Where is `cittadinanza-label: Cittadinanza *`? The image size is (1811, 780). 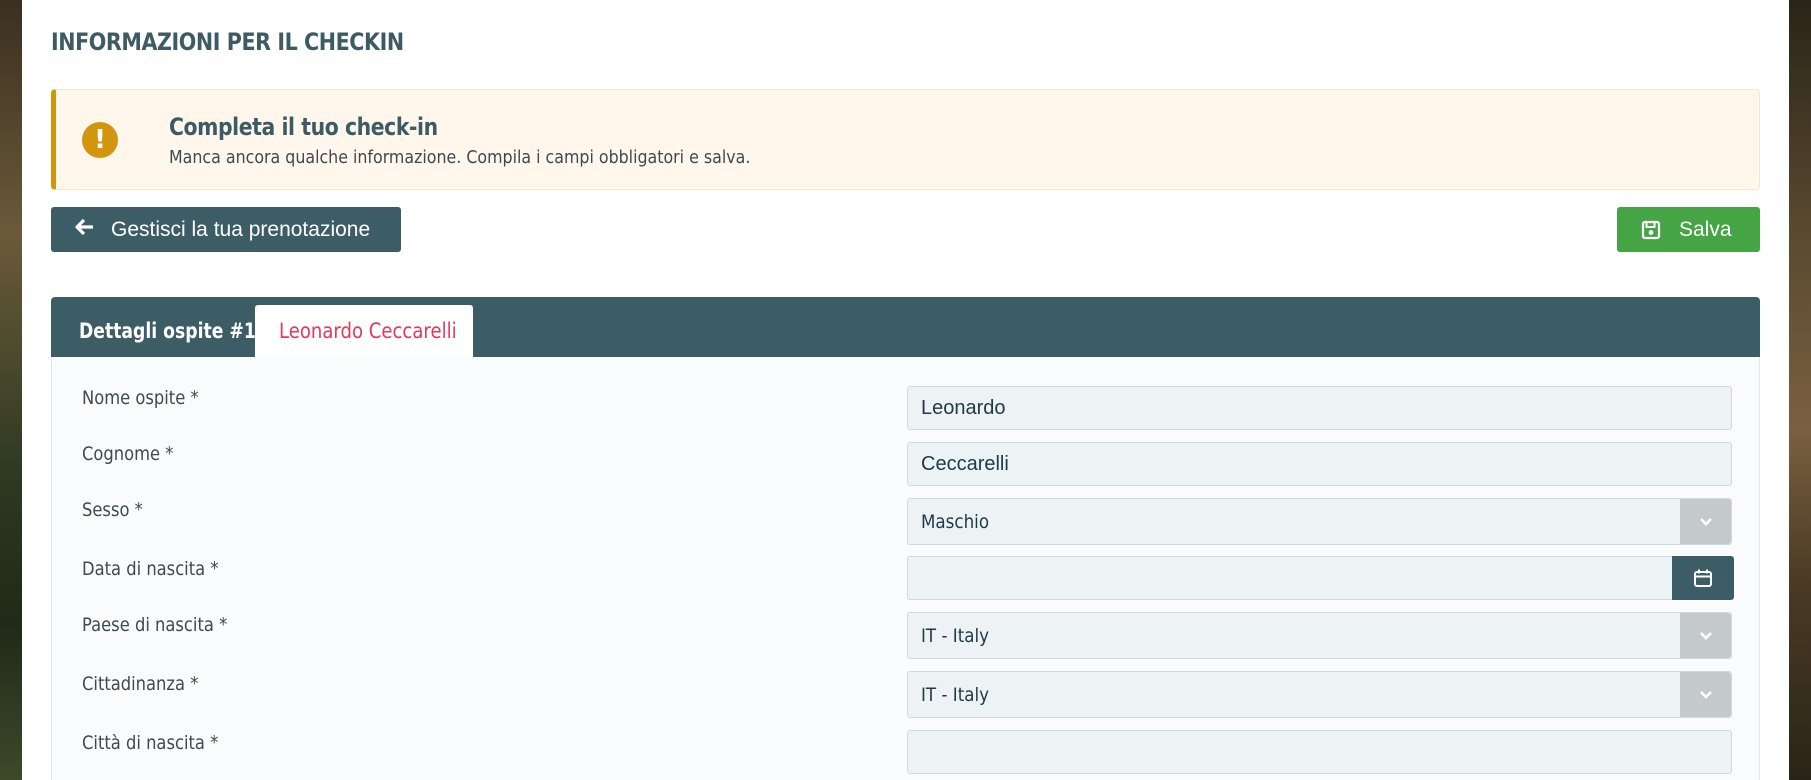 cittadinanza-label: Cittadinanza * is located at coordinates (140, 684).